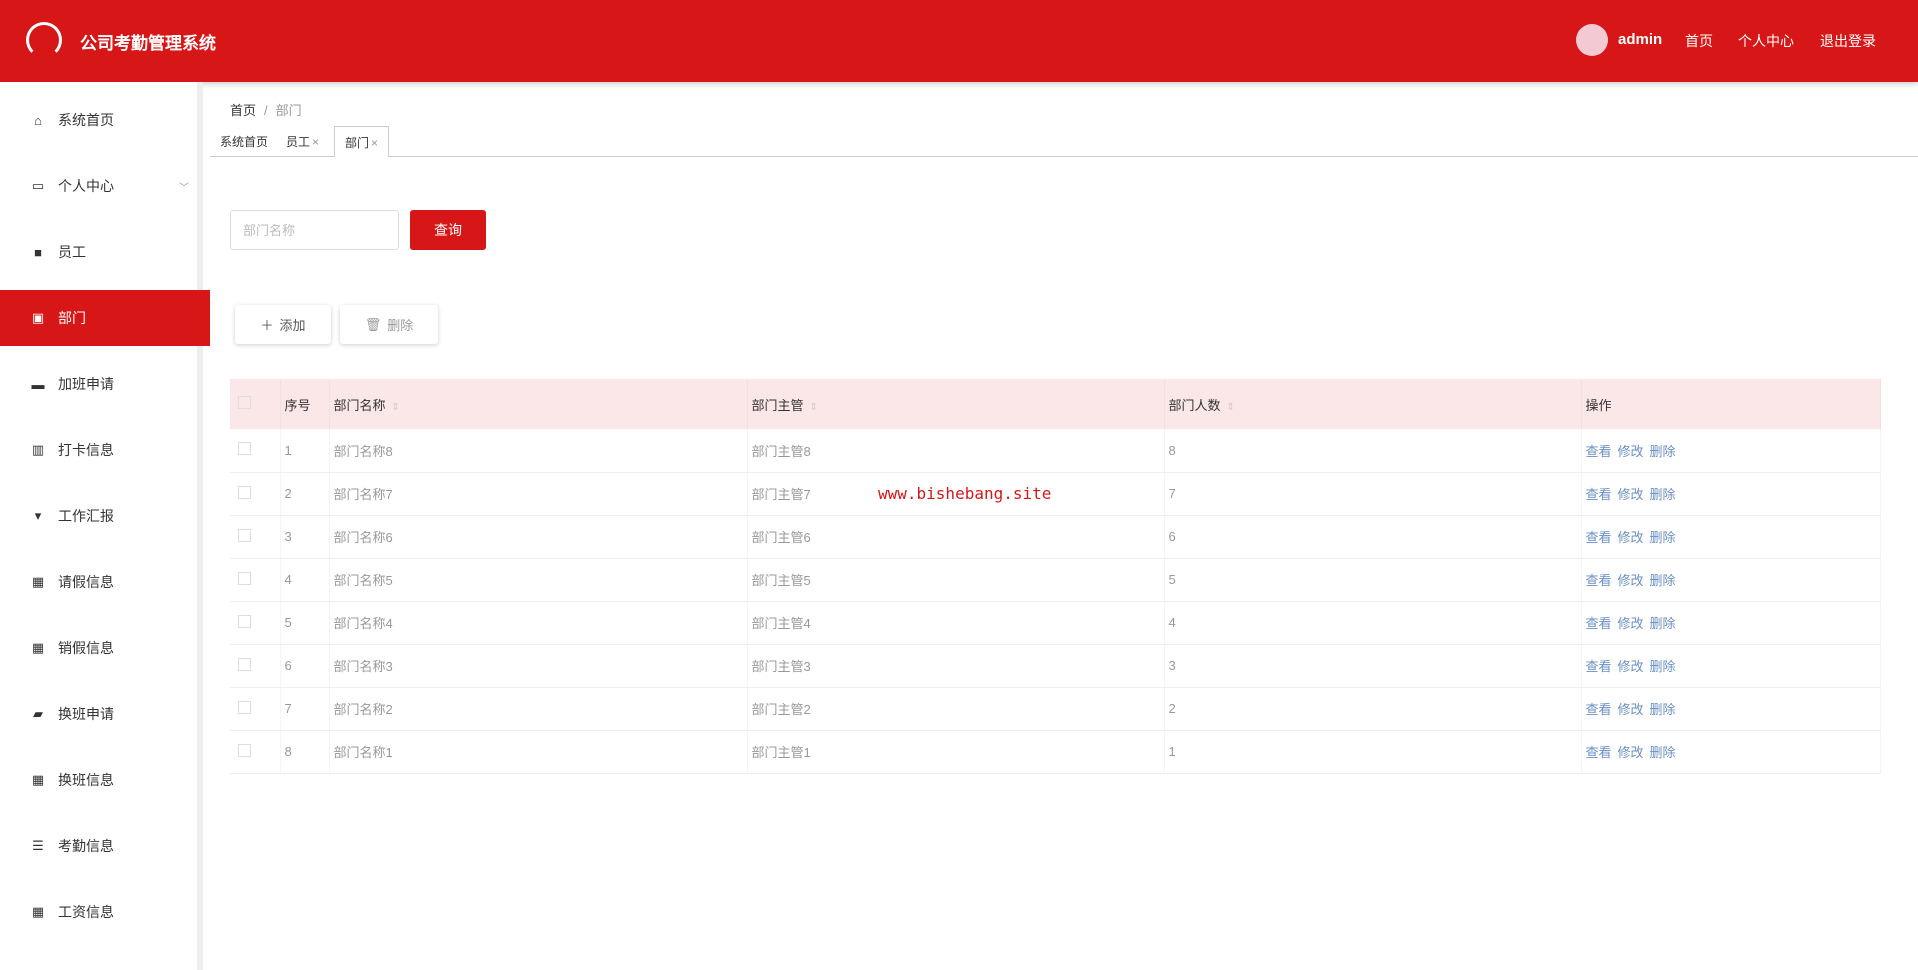  I want to click on table-row: 8 部门名称1 部门主管1 1 查看 修改 删除, so click(1055, 752).